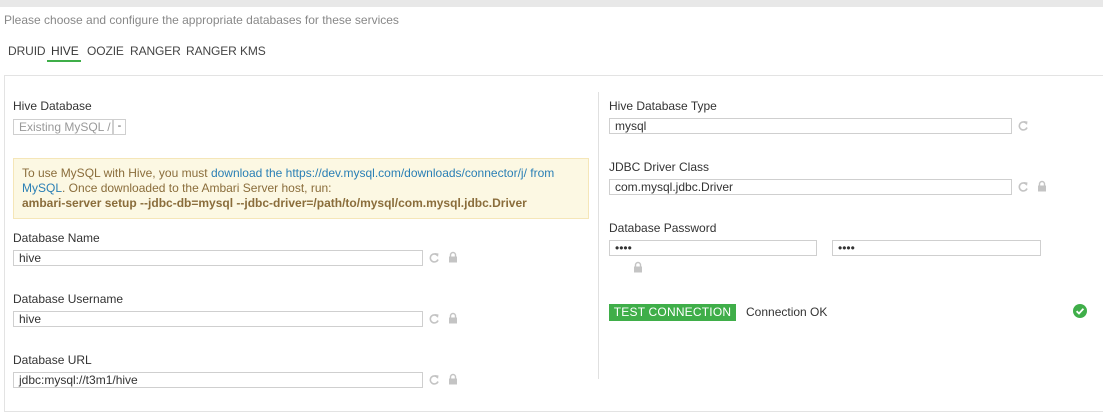  I want to click on tab-oozie: OOZIE, so click(105, 51).